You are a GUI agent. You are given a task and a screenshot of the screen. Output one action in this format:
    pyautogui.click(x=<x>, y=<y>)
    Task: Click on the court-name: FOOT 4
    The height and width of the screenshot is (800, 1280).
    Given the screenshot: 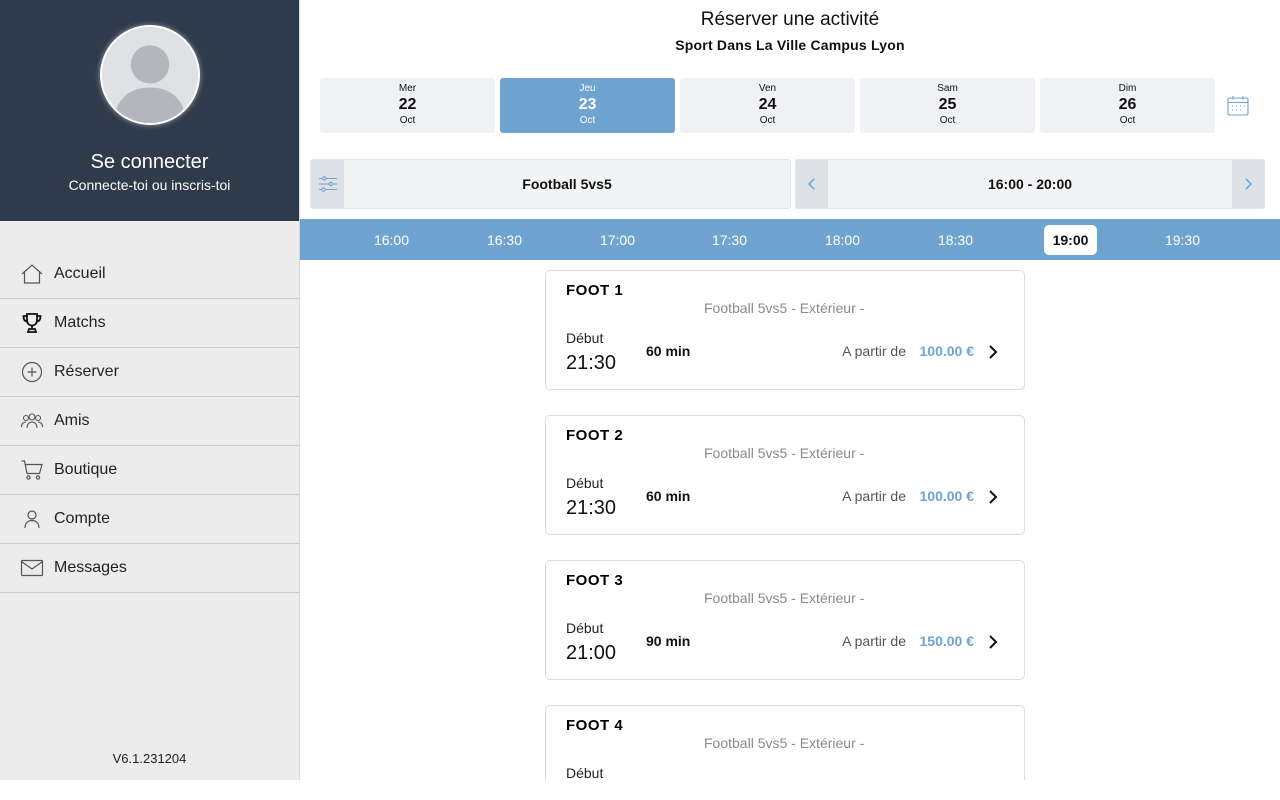 What is the action you would take?
    pyautogui.click(x=595, y=725)
    